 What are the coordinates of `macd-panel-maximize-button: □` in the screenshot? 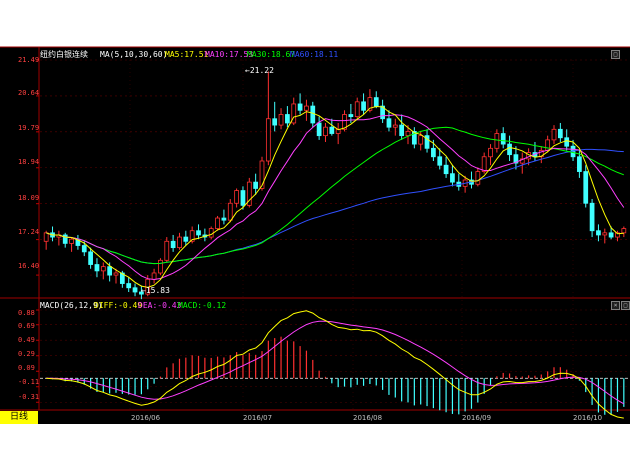 It's located at (625, 305).